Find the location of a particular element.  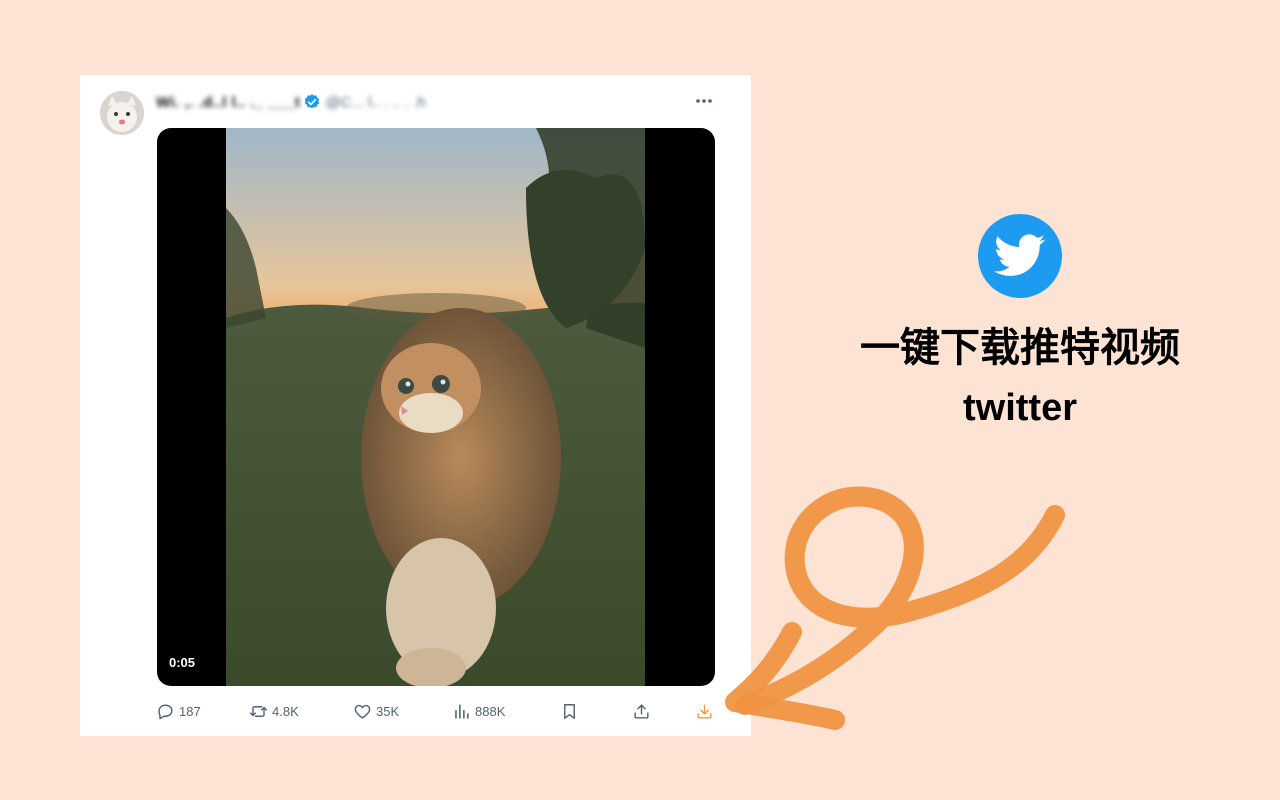

share-icon is located at coordinates (641, 711).